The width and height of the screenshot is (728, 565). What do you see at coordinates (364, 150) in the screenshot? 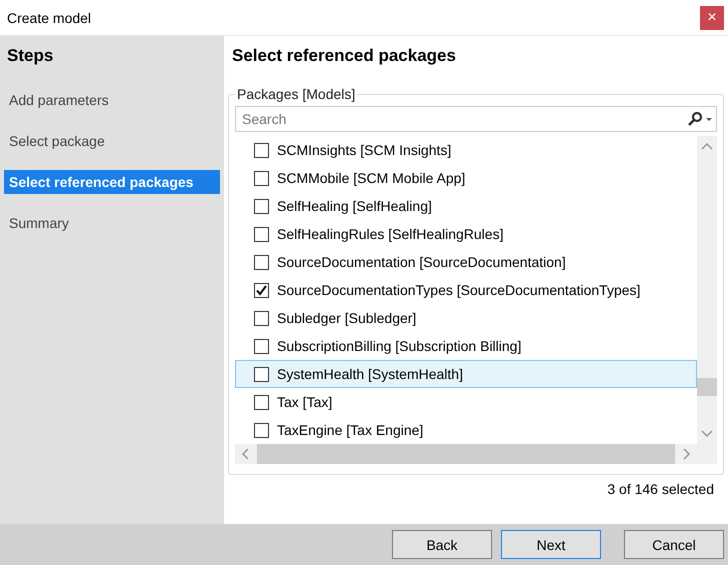
I see `package-label: SCMInsights [SCM Insights]` at bounding box center [364, 150].